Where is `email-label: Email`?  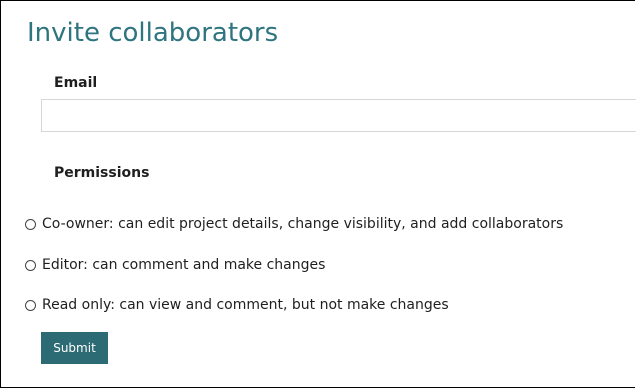 email-label: Email is located at coordinates (76, 83).